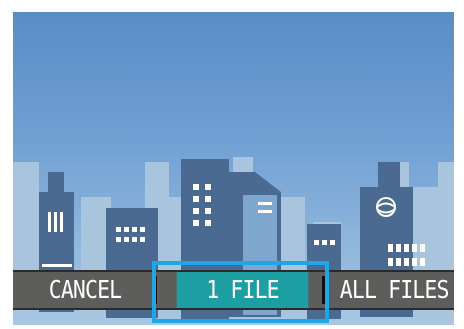 The image size is (464, 329). Describe the element at coordinates (240, 292) in the screenshot. I see `selection-focus-outline` at that location.